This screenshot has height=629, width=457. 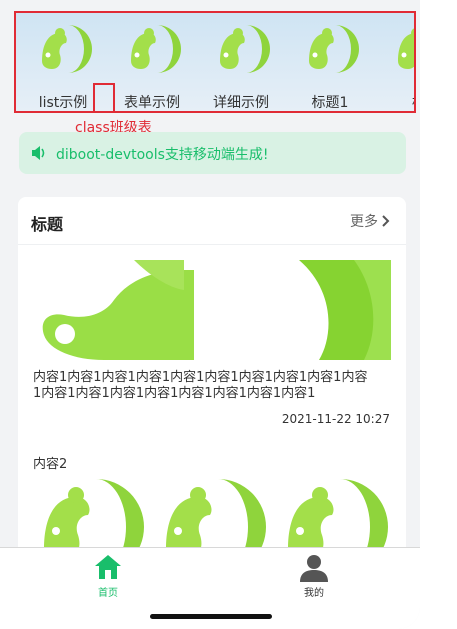 I want to click on item1-timestamp: 2021-11-22 10:27, so click(x=335, y=419).